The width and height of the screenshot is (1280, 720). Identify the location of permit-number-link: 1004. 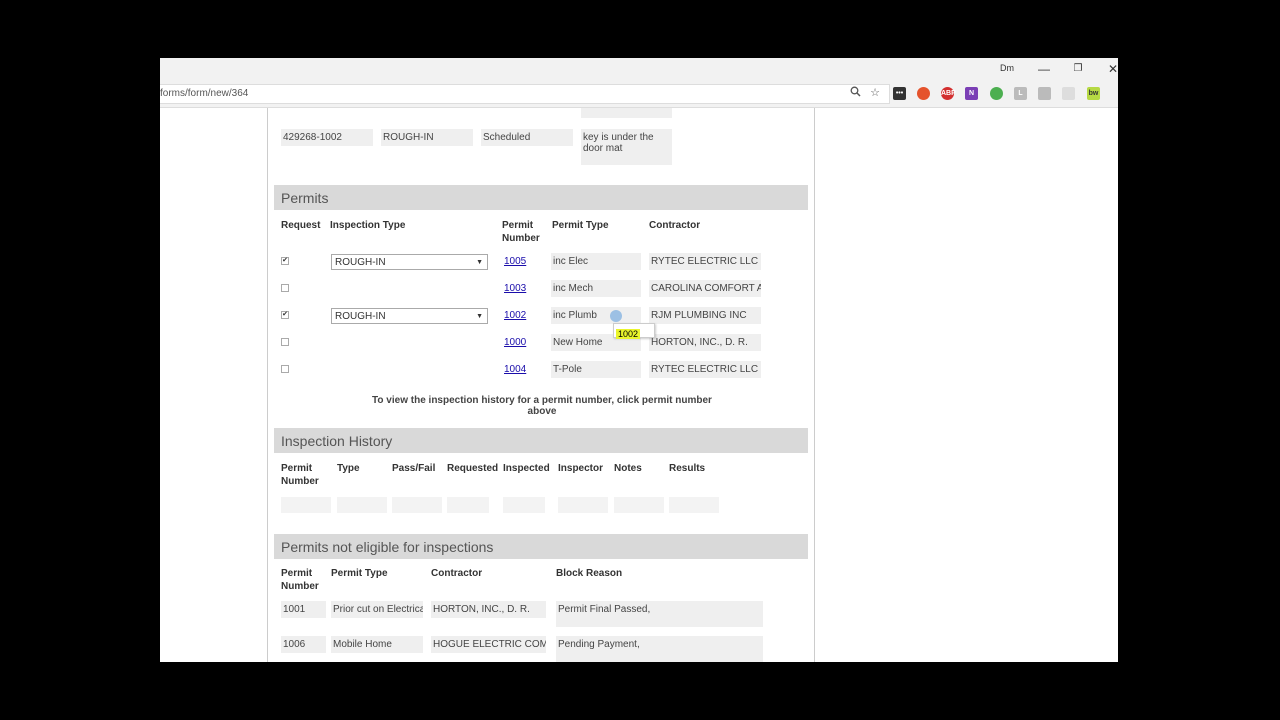
(515, 369).